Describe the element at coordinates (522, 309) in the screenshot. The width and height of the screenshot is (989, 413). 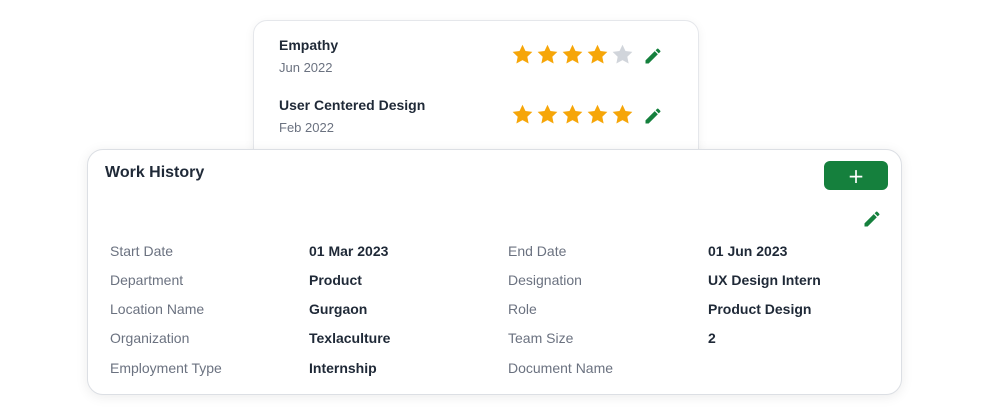
I see `role-label: Role` at that location.